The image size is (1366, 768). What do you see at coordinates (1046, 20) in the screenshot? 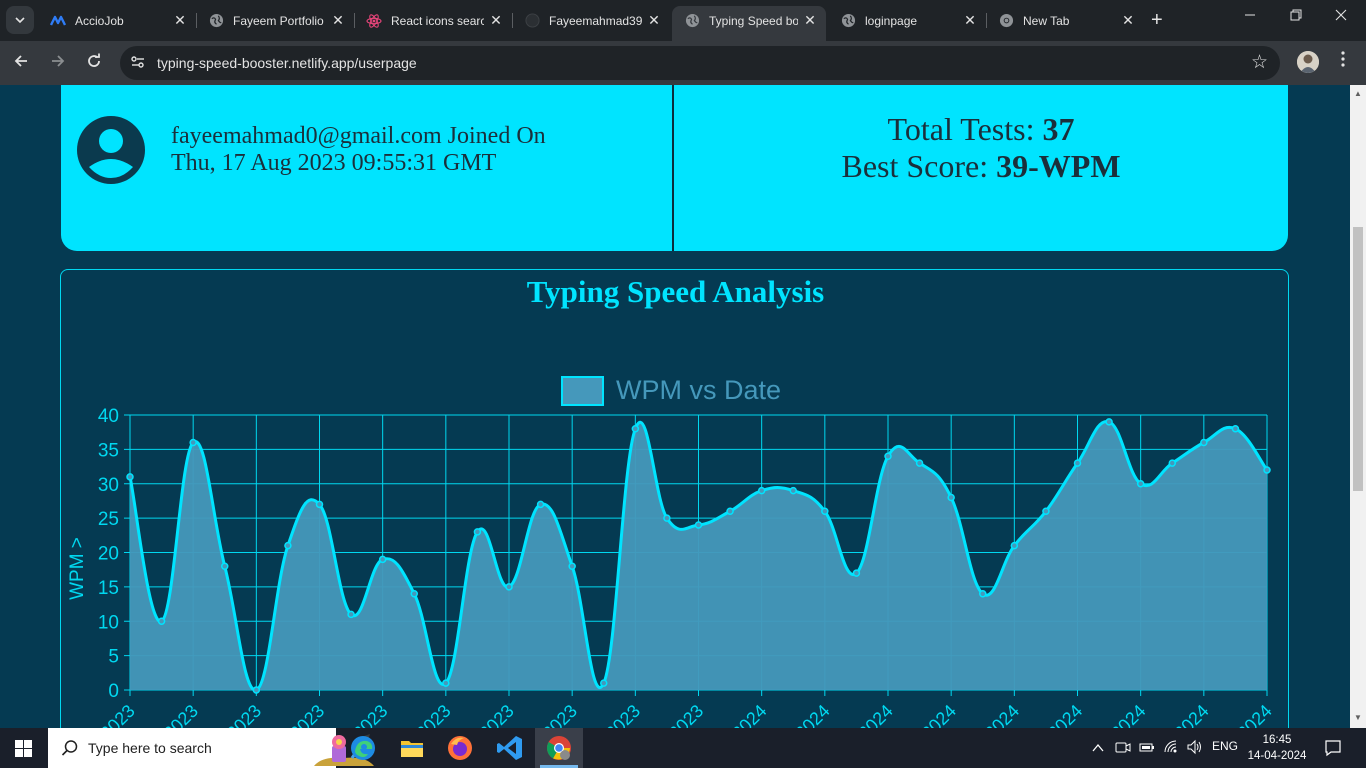
I see `tab-title: New Tab` at bounding box center [1046, 20].